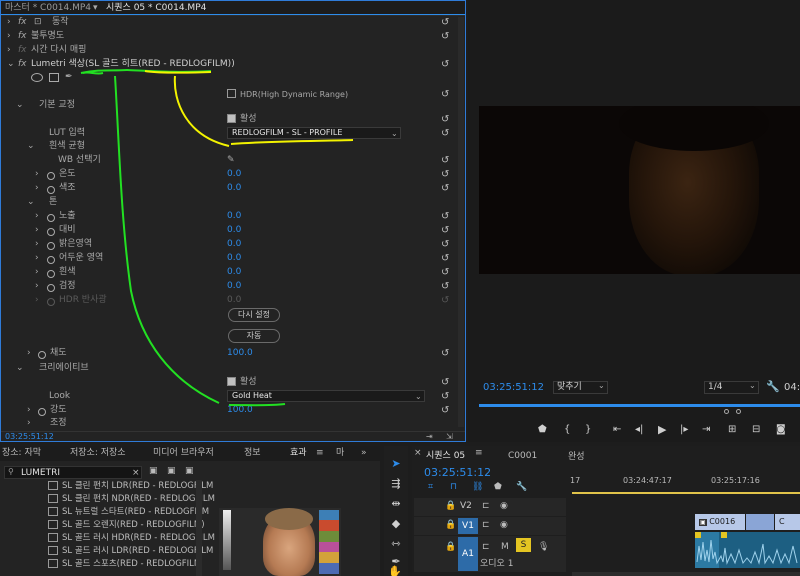 The width and height of the screenshot is (800, 576). Describe the element at coordinates (787, 522) in the screenshot. I see `video-clip: C` at that location.